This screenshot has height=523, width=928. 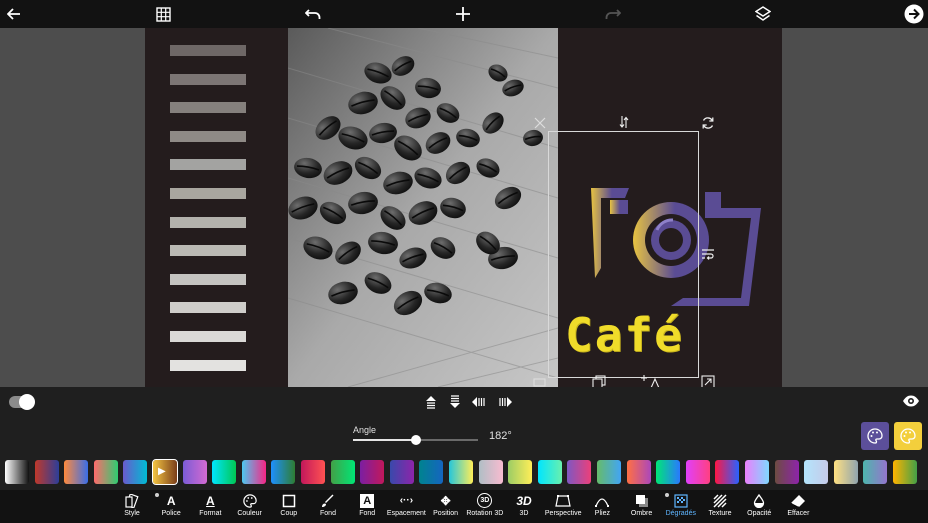 I want to click on tool-label: Dégradés, so click(x=680, y=513).